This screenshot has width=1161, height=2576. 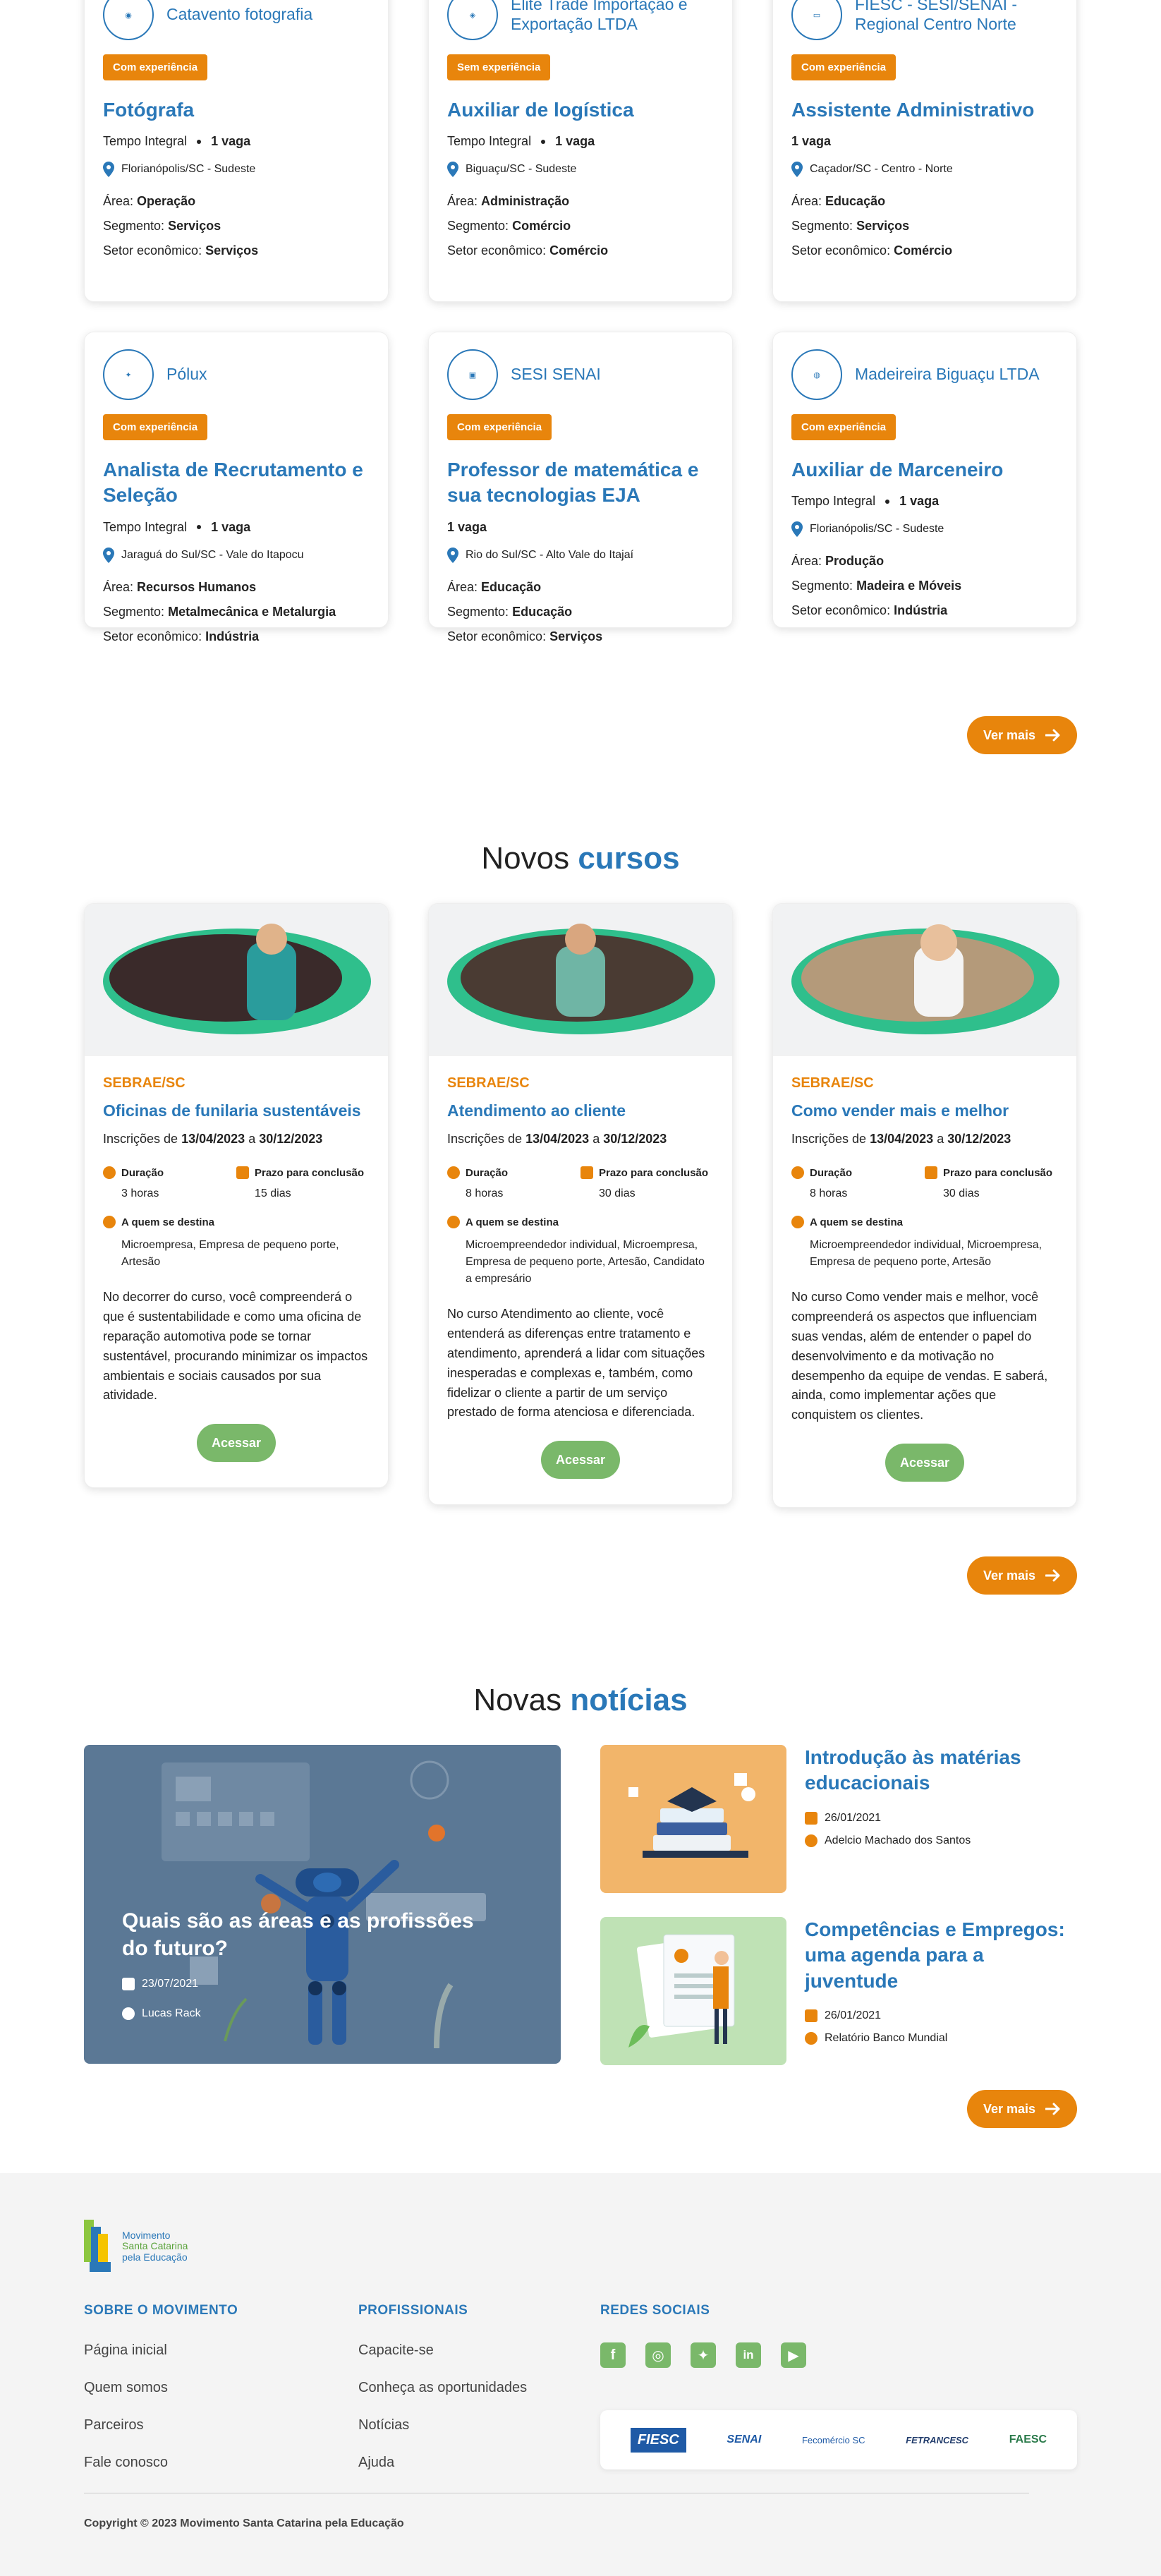 What do you see at coordinates (937, 2440) in the screenshot?
I see `fetrancesc-logo: FETRANCESC` at bounding box center [937, 2440].